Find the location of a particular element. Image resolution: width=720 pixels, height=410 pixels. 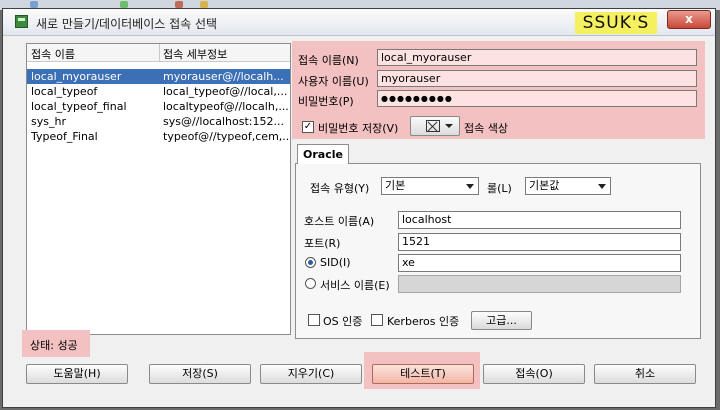

list-item-name: sys_hr is located at coordinates (48, 121).